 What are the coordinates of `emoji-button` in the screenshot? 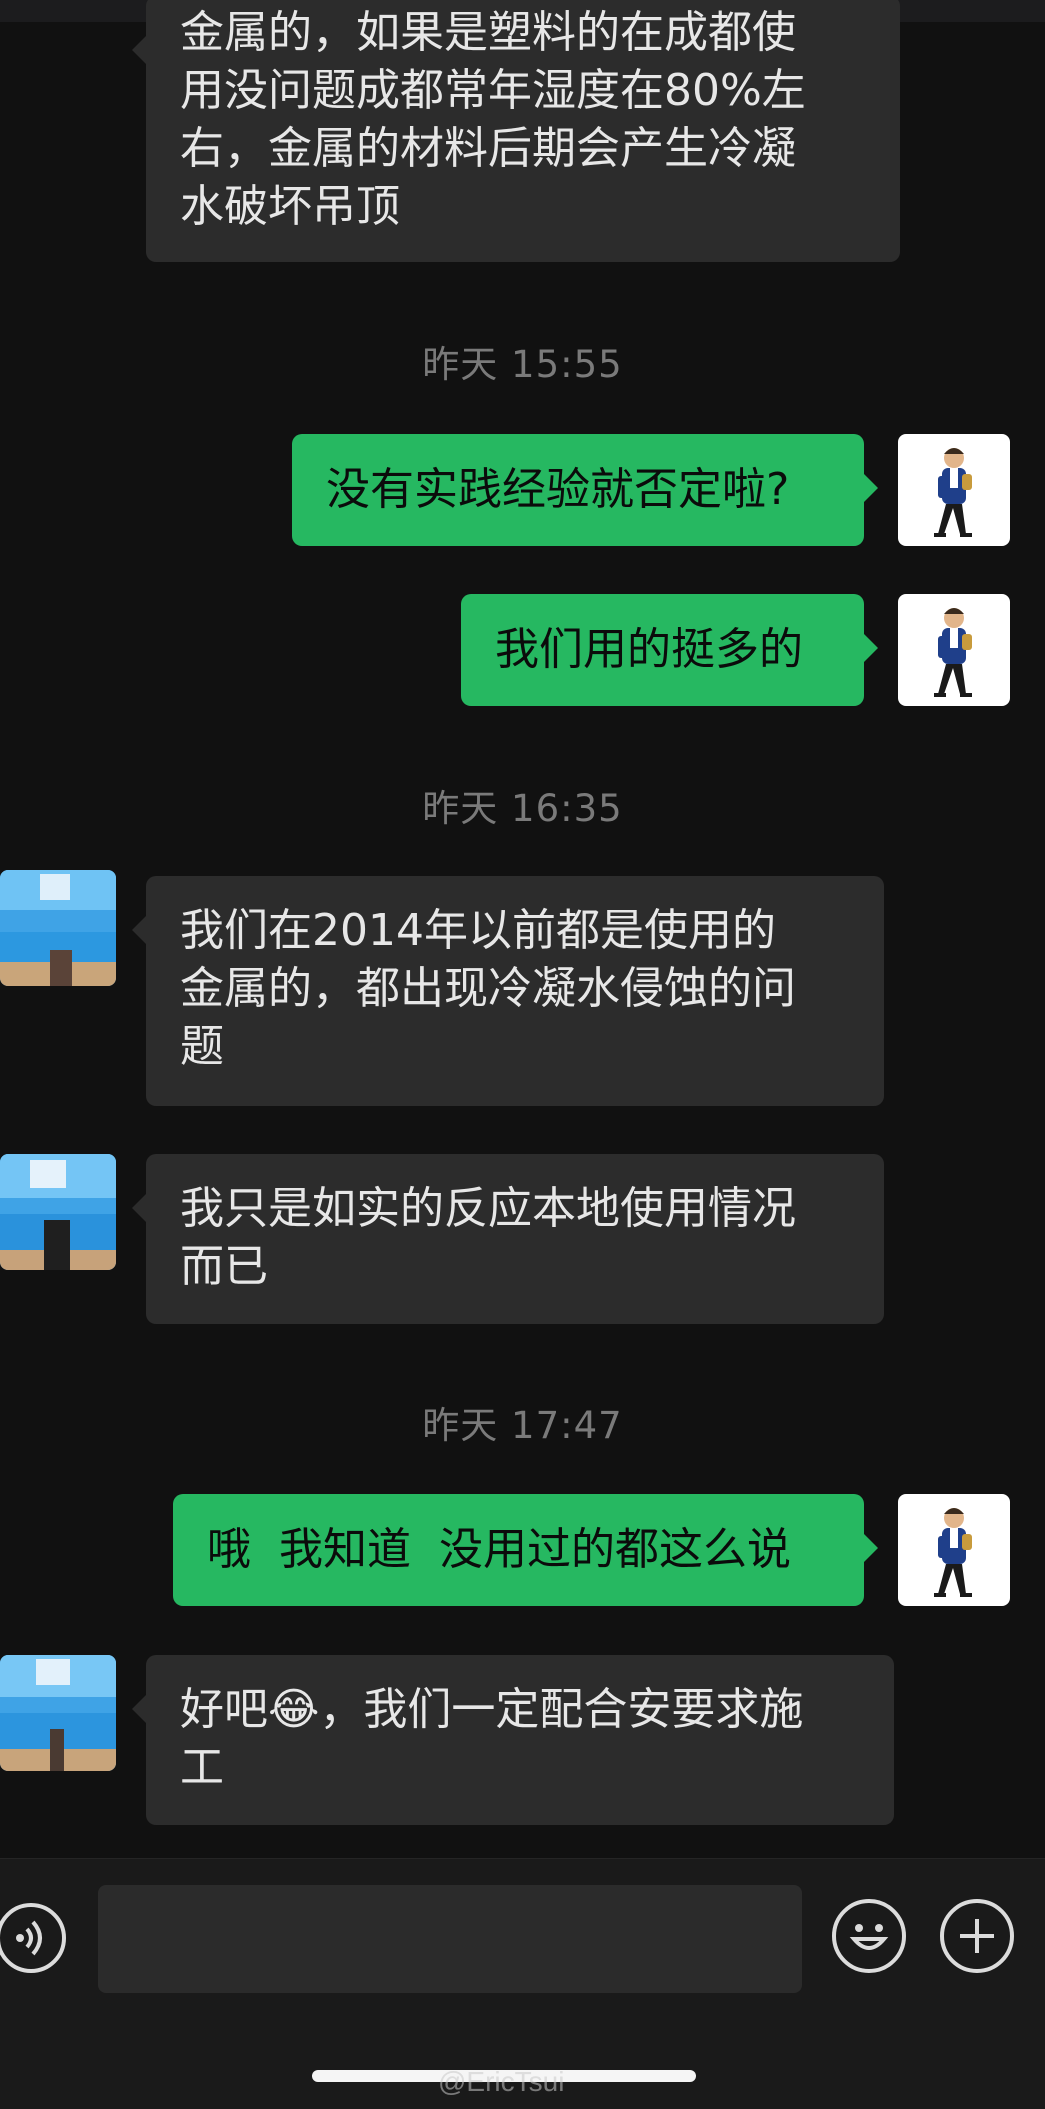 It's located at (869, 1936).